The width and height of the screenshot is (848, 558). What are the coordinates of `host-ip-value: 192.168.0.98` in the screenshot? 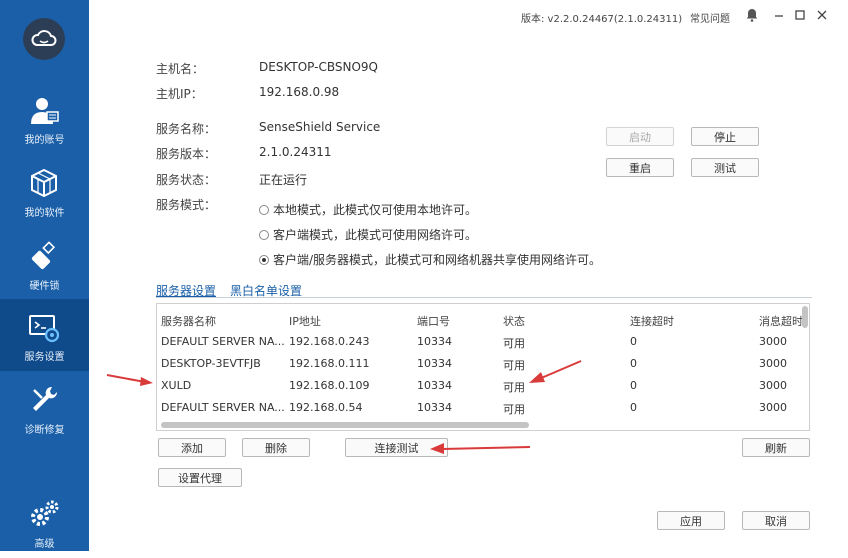 It's located at (299, 92).